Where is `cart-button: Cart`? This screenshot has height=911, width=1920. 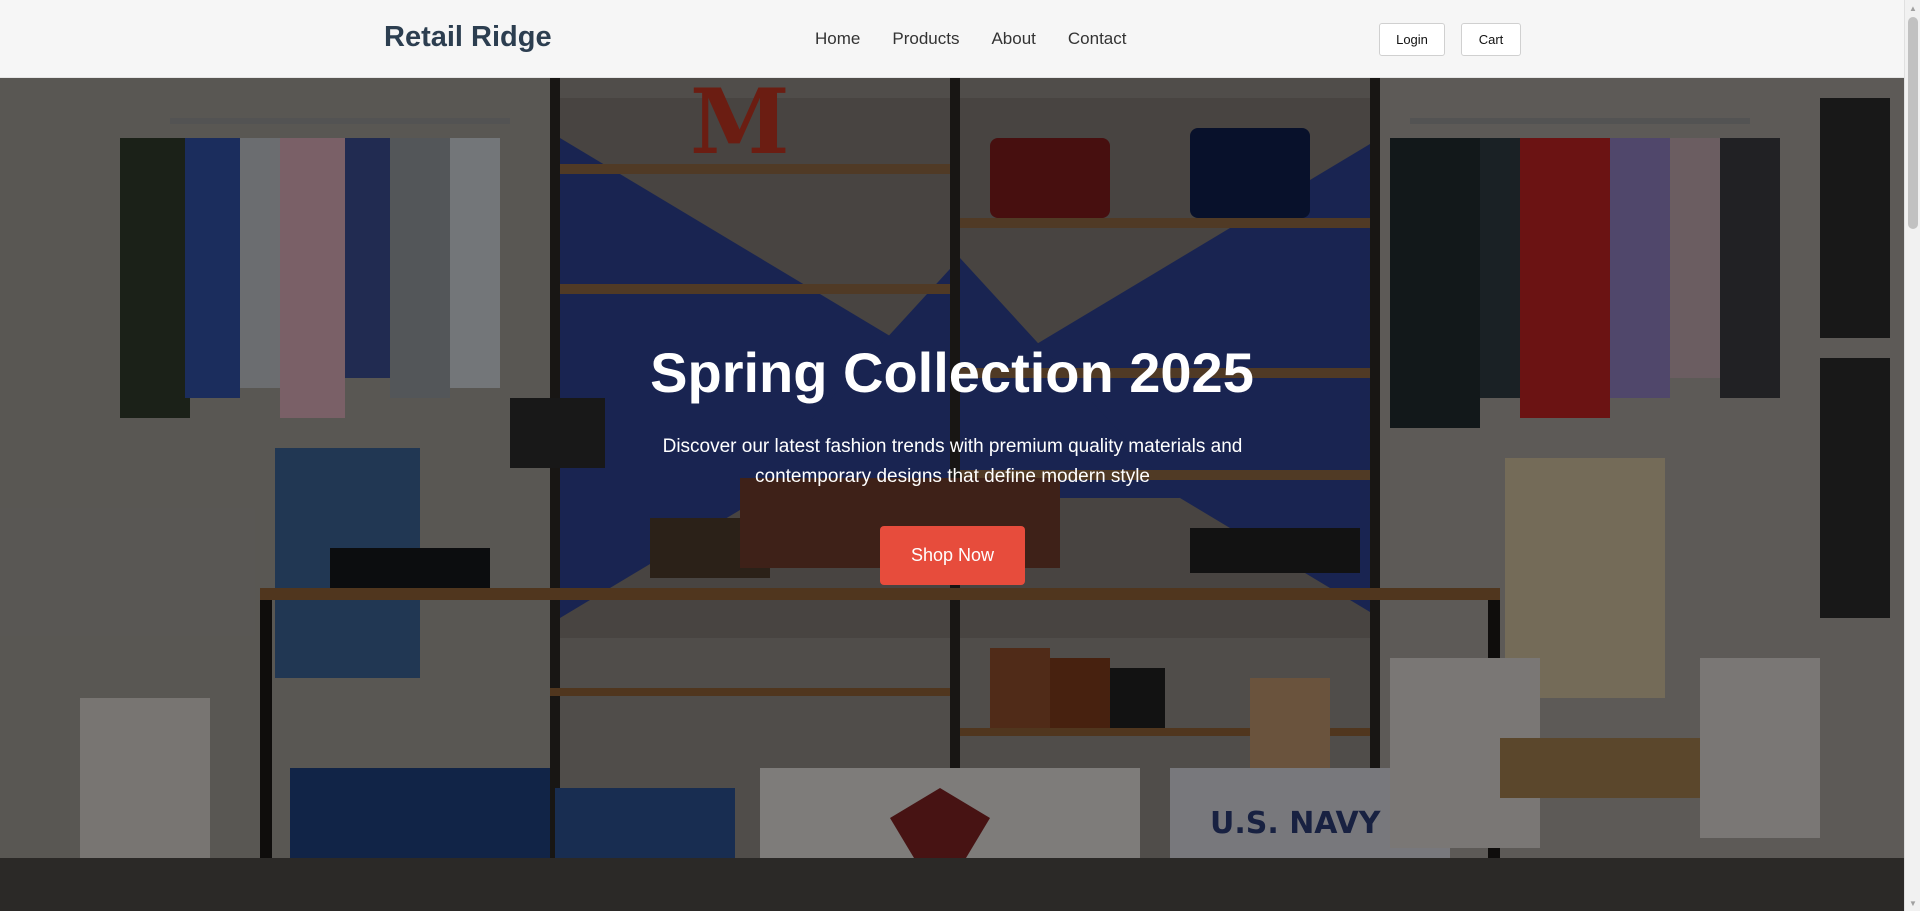
cart-button: Cart is located at coordinates (1491, 39).